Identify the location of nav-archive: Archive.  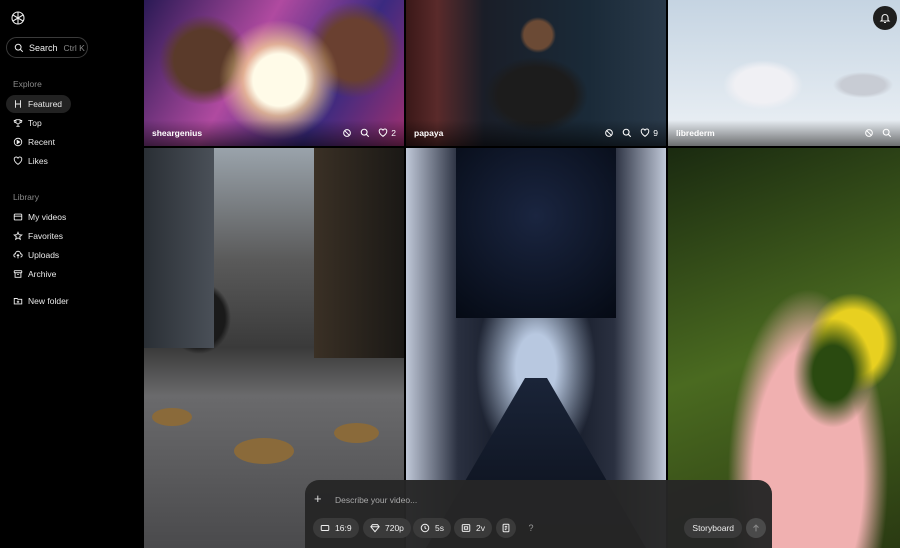
(38, 274).